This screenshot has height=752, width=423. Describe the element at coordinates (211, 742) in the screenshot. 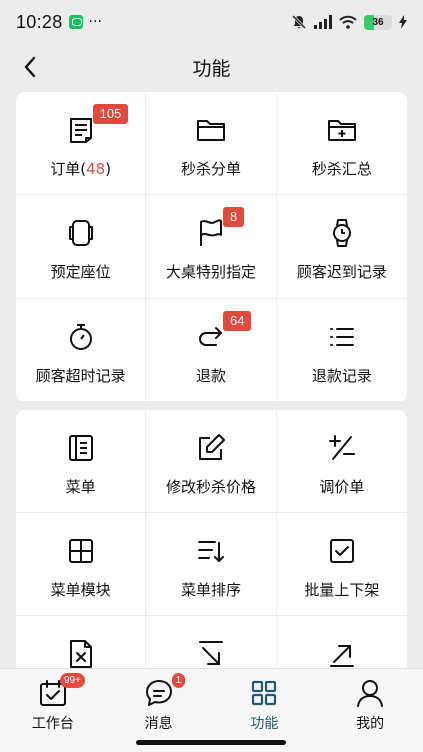

I see `home-indicator` at that location.